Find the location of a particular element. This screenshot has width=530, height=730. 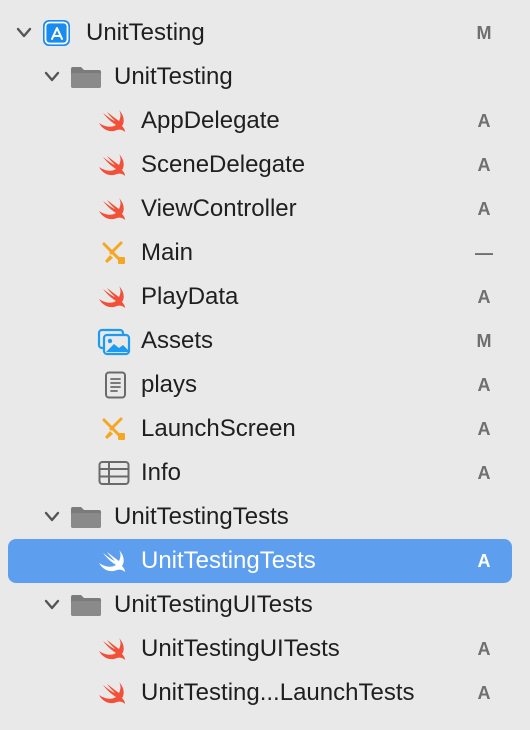

file-row-launchscreen: LaunchScreen A is located at coordinates (265, 429).